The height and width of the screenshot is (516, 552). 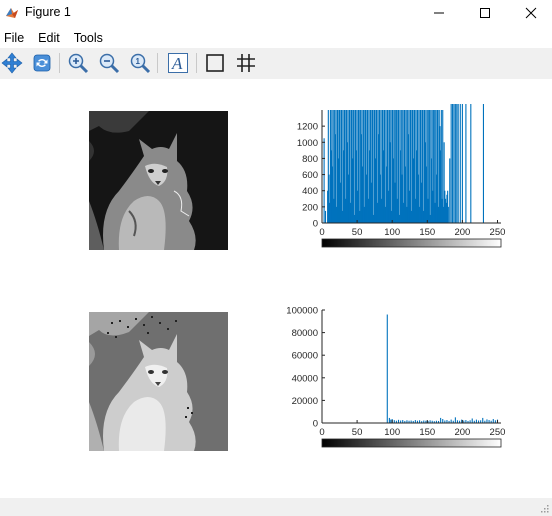 What do you see at coordinates (310, 159) in the screenshot?
I see `y-tick-label: 800` at bounding box center [310, 159].